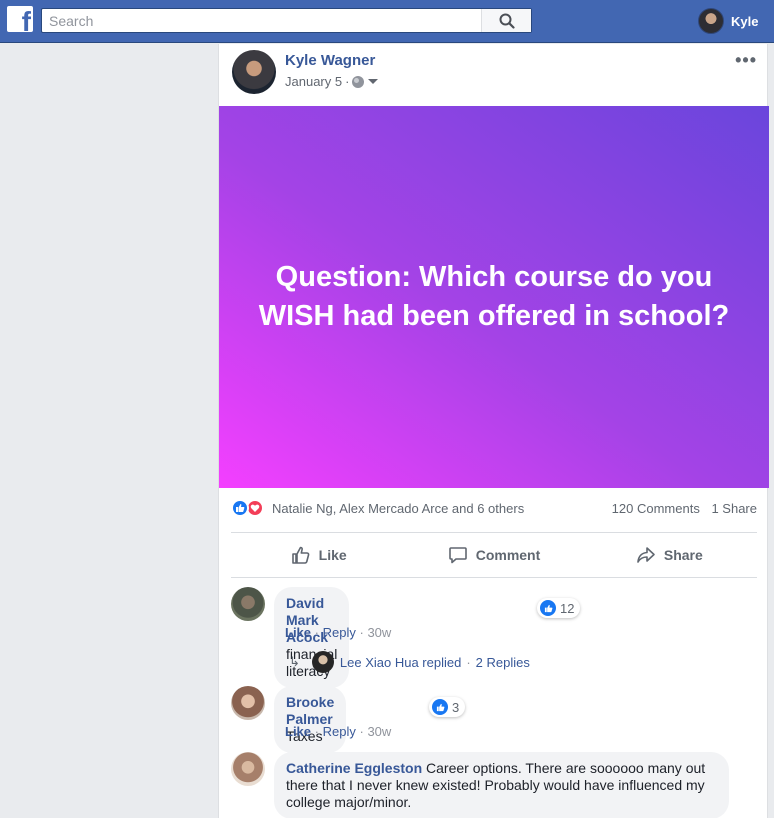  I want to click on like-button: Like, so click(318, 555).